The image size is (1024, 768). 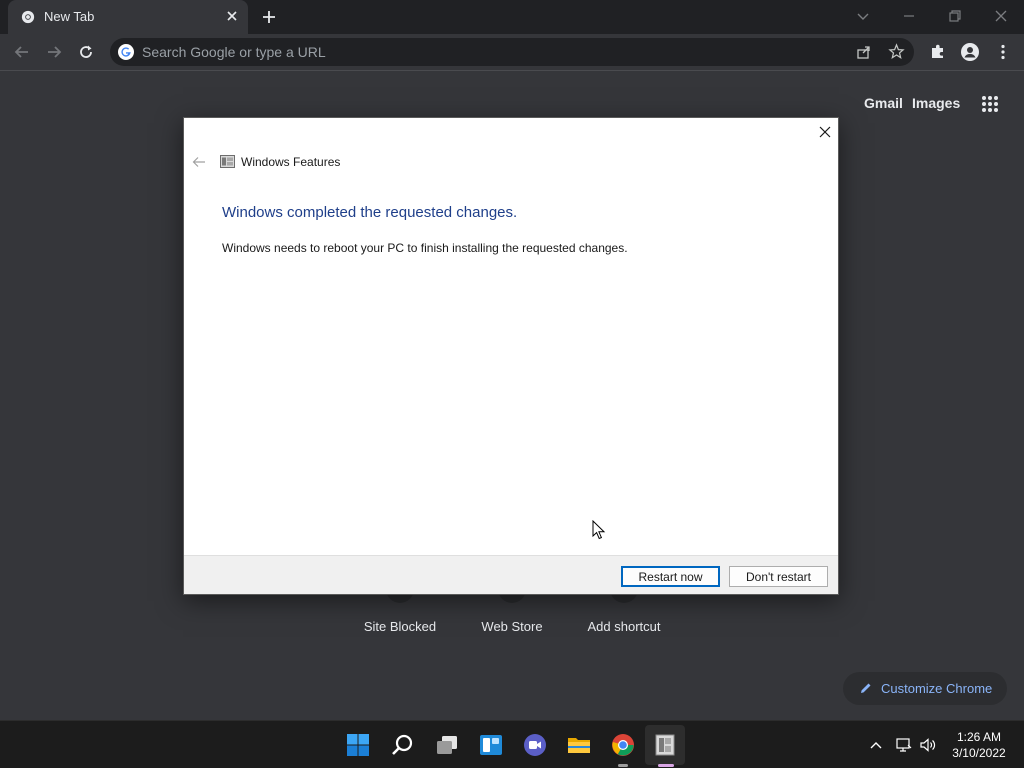 What do you see at coordinates (936, 103) in the screenshot?
I see `images-link: Images` at bounding box center [936, 103].